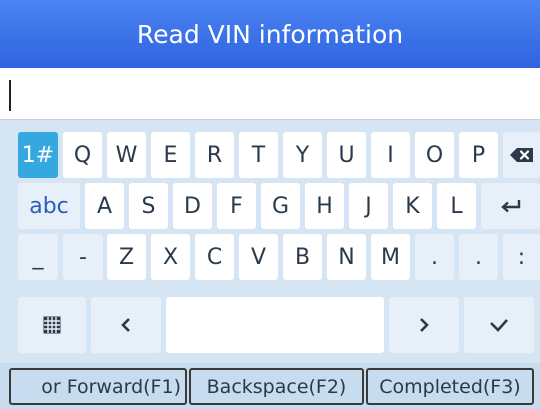  What do you see at coordinates (478, 155) in the screenshot?
I see `key-p: P` at bounding box center [478, 155].